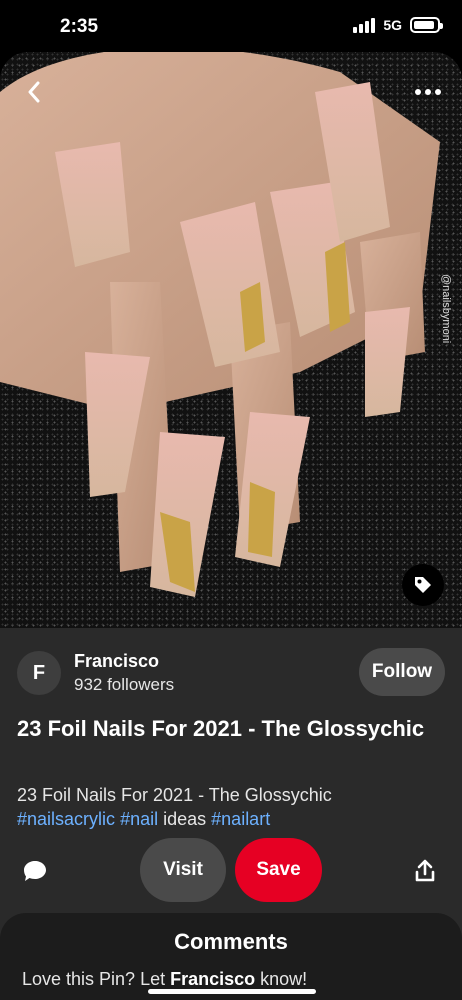 This screenshot has width=462, height=1000. I want to click on follower-count: 932 followers, so click(124, 684).